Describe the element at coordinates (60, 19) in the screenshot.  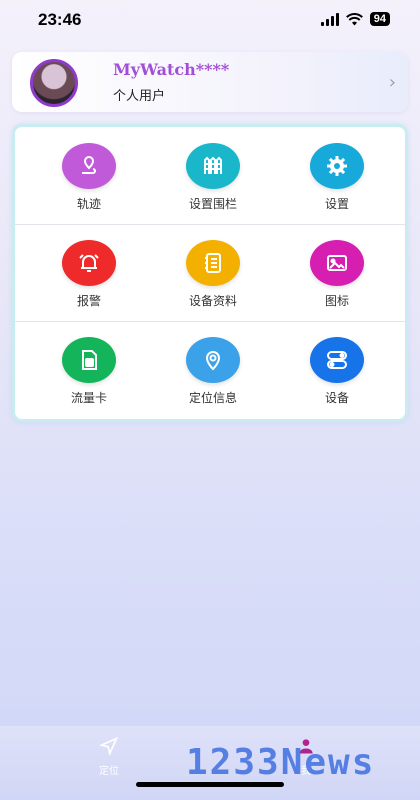
I see `status-time: 23:46` at that location.